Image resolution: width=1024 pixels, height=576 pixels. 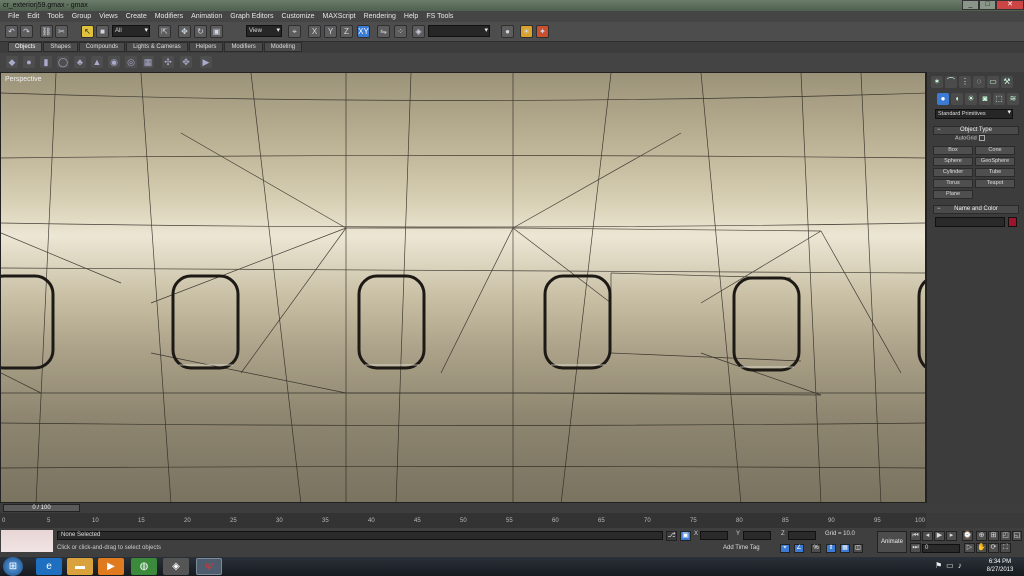 What do you see at coordinates (61, 31) in the screenshot?
I see `unlink-icon: ✂` at bounding box center [61, 31].